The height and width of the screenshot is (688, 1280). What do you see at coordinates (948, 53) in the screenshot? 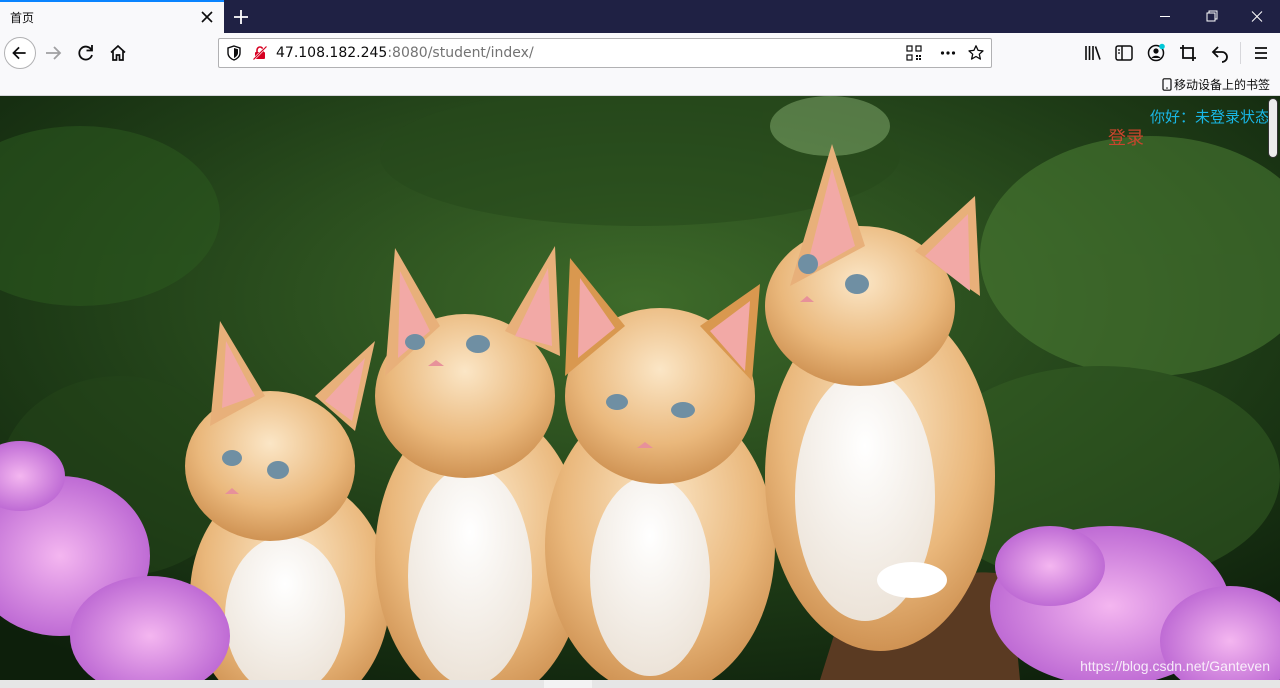
I see `more-actions-icon` at bounding box center [948, 53].